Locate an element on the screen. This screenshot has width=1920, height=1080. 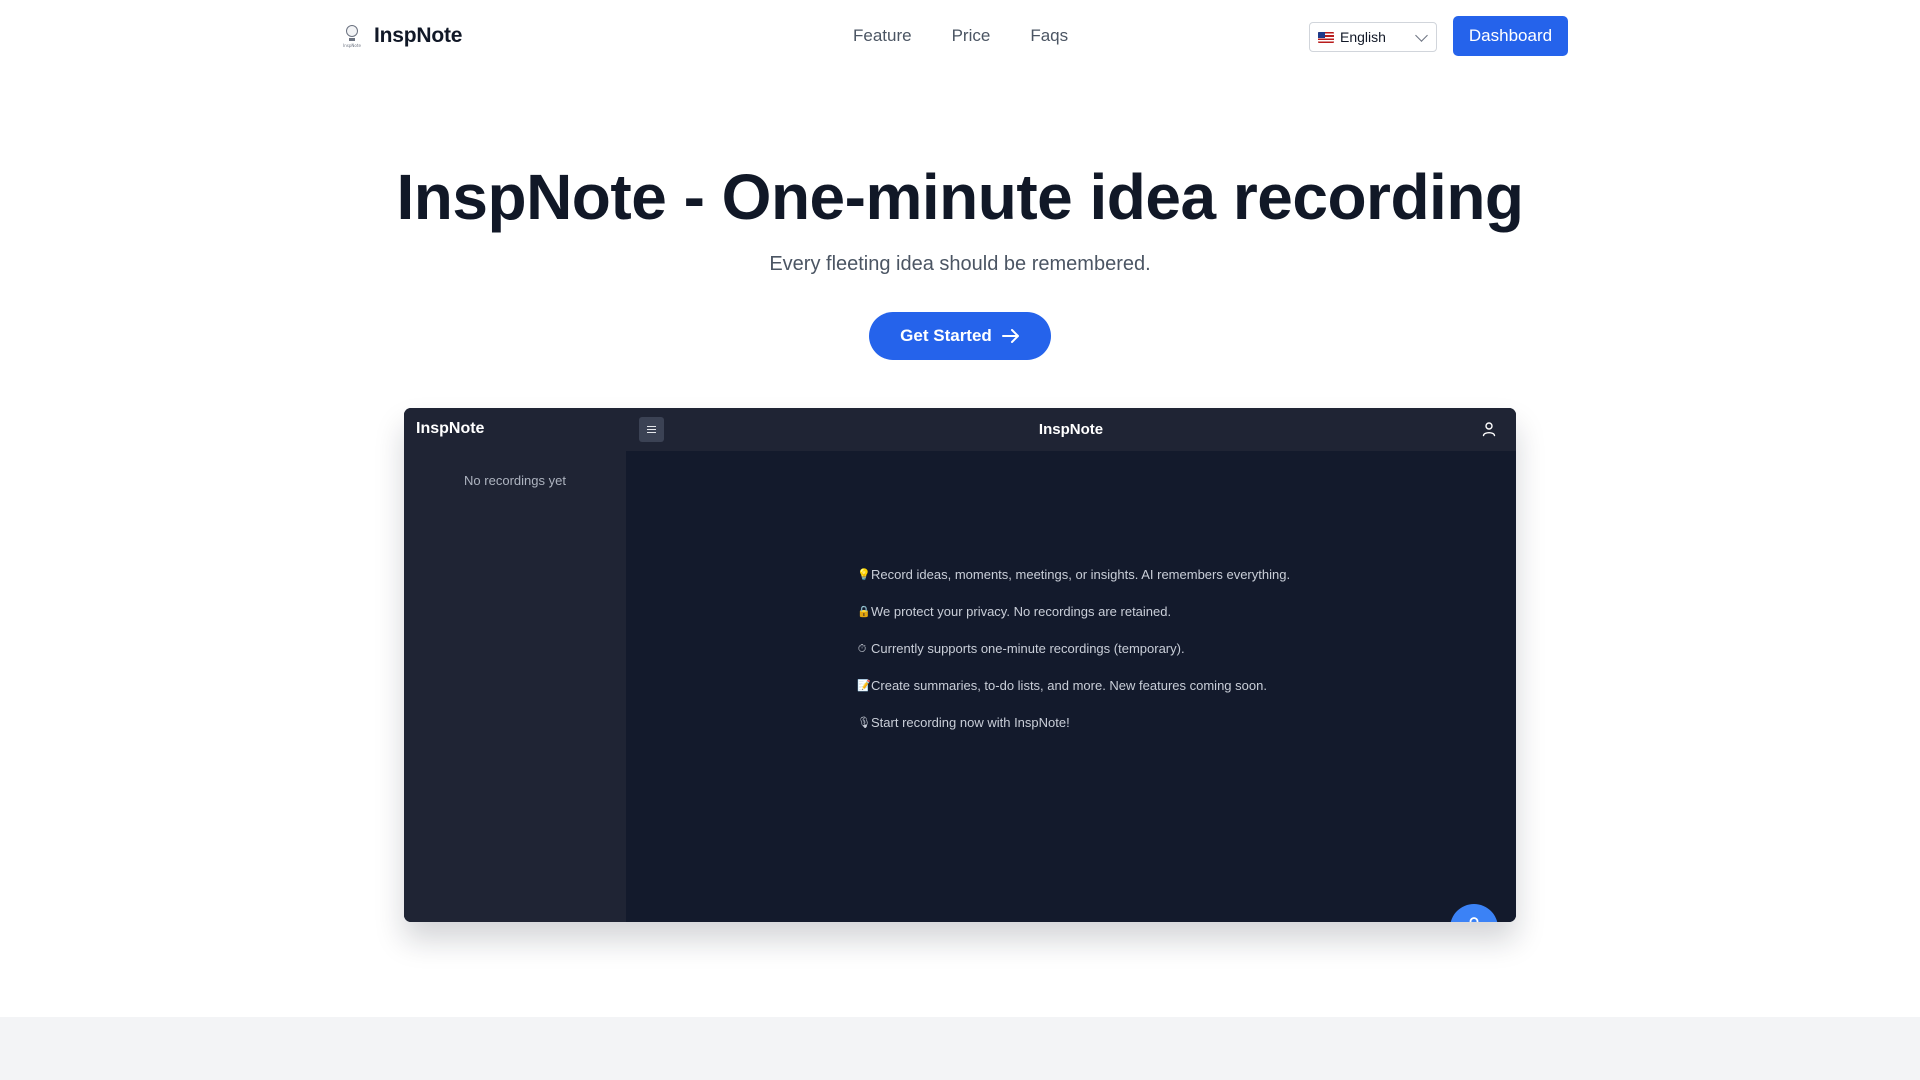
lightbulb-icon: 💡 is located at coordinates (864, 575).